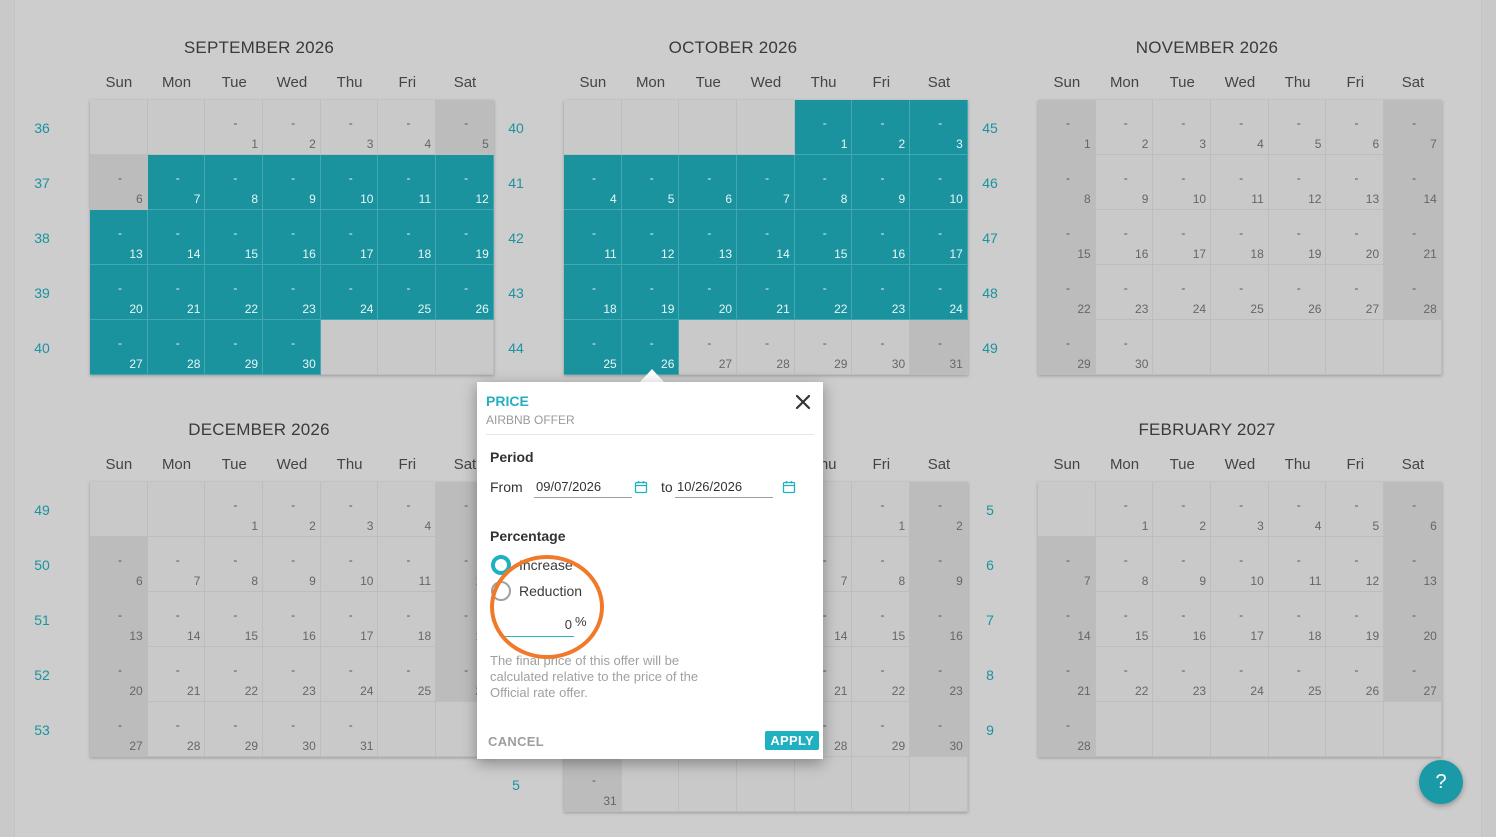  What do you see at coordinates (349, 237) in the screenshot?
I see `day-cell: -17` at bounding box center [349, 237].